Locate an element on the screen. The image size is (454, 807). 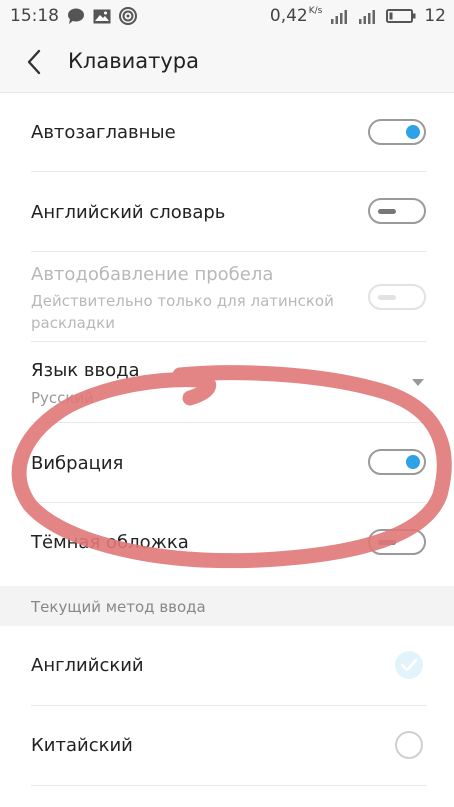
setting-input-language-value: Русский is located at coordinates (62, 398).